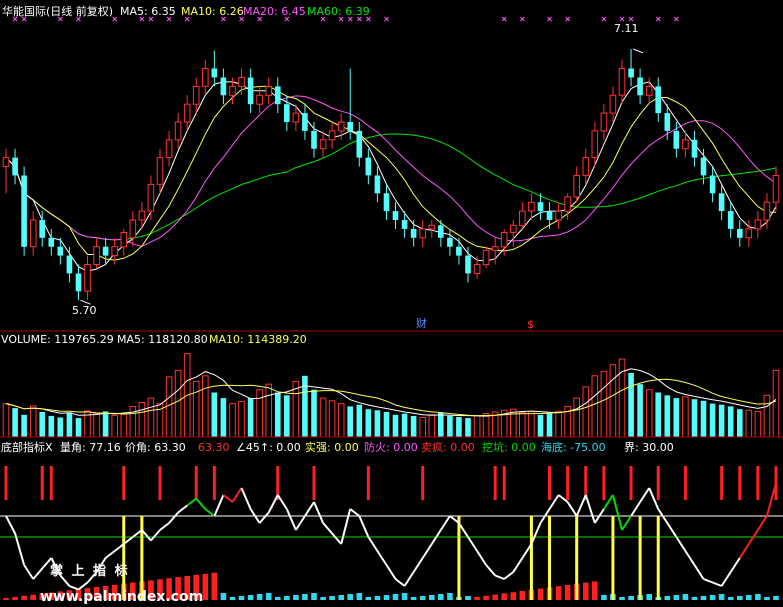 This screenshot has height=607, width=783. Describe the element at coordinates (155, 447) in the screenshot. I see `indicator-jiajiao: 价角: 63.30` at that location.